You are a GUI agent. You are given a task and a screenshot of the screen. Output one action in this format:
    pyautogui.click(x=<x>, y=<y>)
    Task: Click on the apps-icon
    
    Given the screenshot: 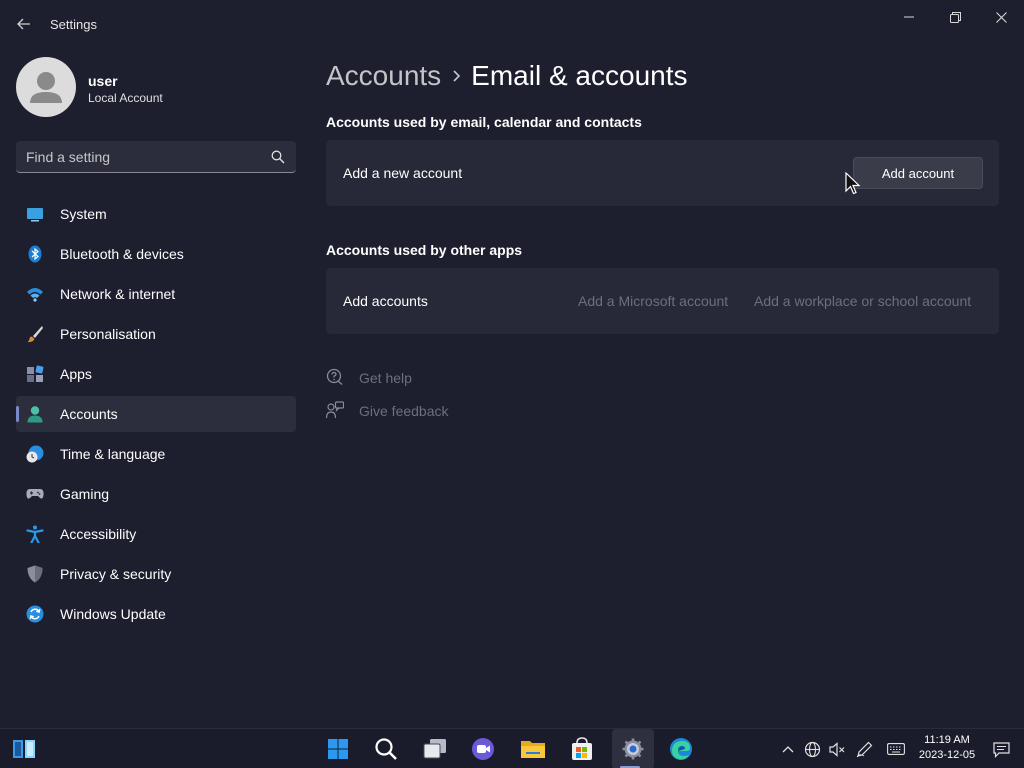 What is the action you would take?
    pyautogui.click(x=35, y=373)
    